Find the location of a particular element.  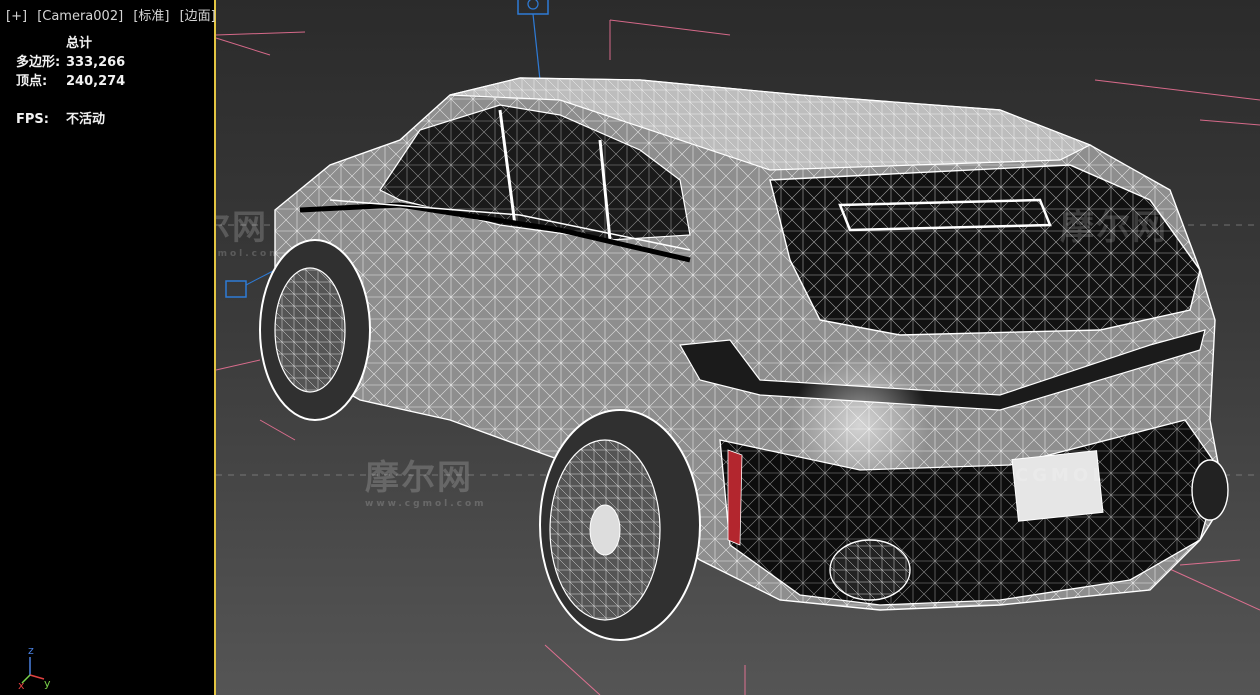

stats-fps-row: FPS: 不活动 is located at coordinates (70, 119).